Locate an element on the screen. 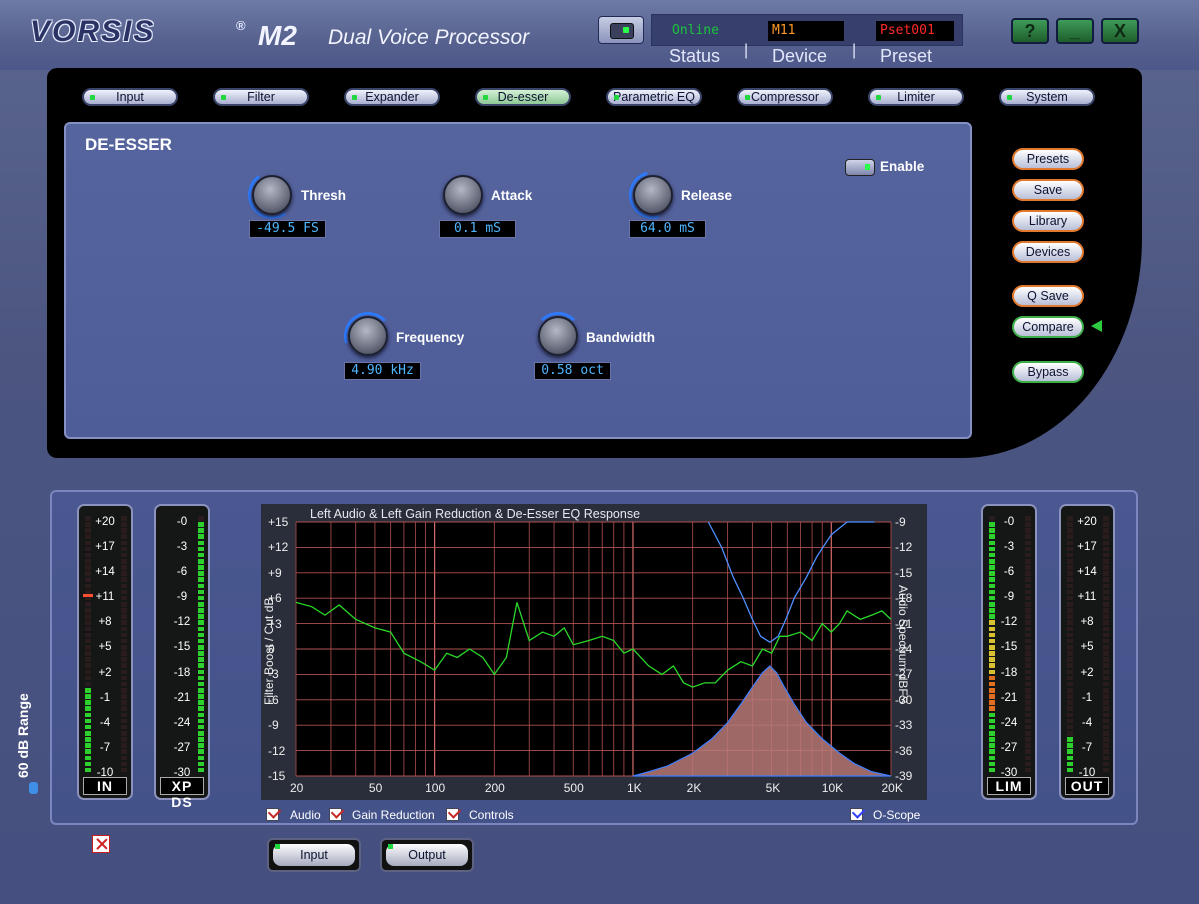  enable-toggle is located at coordinates (860, 167).